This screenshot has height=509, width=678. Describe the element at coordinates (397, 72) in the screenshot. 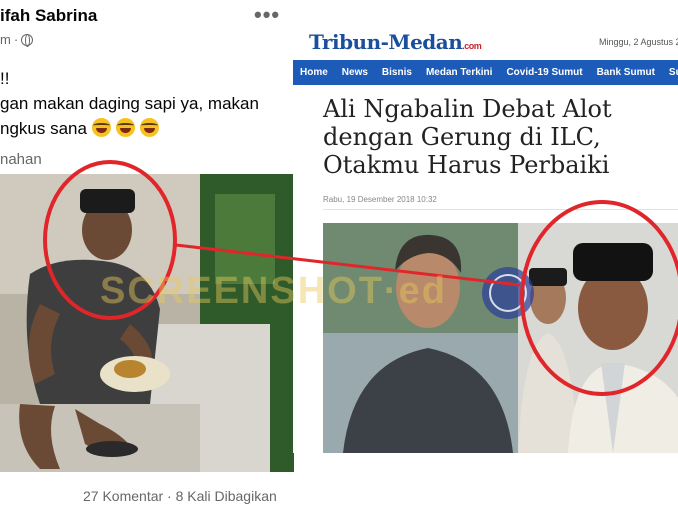

I see `nav-item-bisnis: Bisnis` at that location.